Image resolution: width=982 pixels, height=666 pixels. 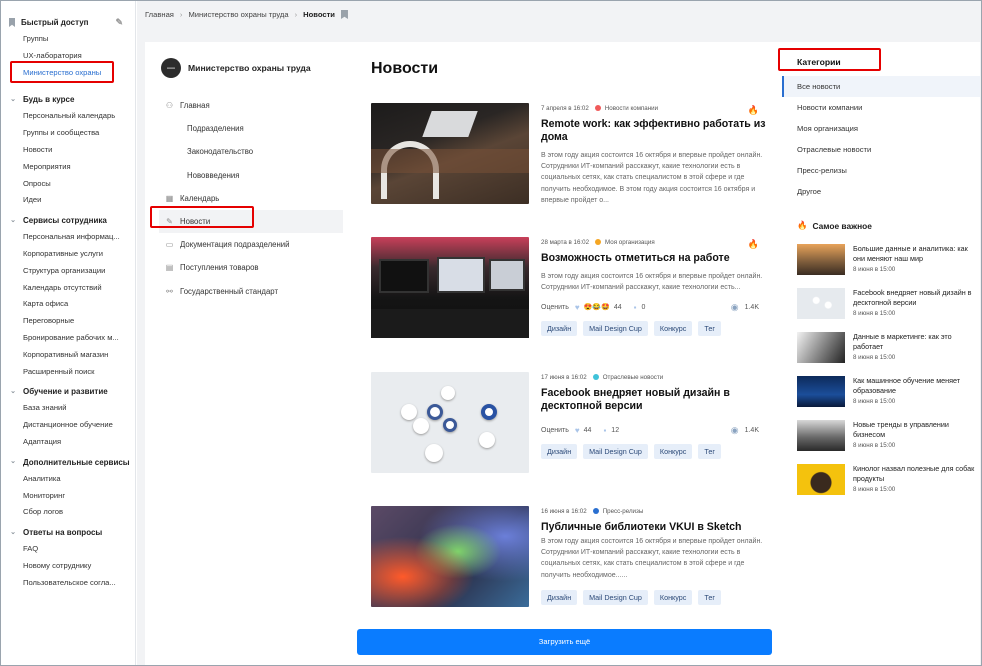 What do you see at coordinates (65, 56) in the screenshot?
I see `sidebar-item-ux-lab: UX-лаборатория` at bounding box center [65, 56].